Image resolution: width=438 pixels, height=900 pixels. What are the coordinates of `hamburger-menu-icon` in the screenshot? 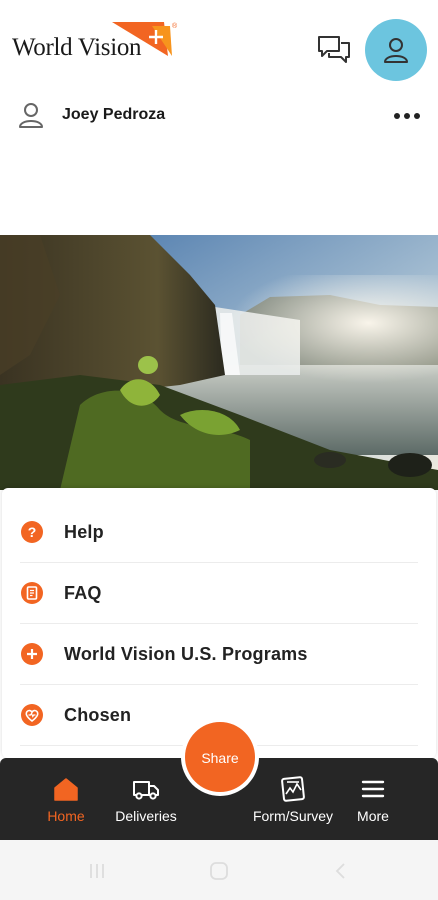 It's located at (373, 789).